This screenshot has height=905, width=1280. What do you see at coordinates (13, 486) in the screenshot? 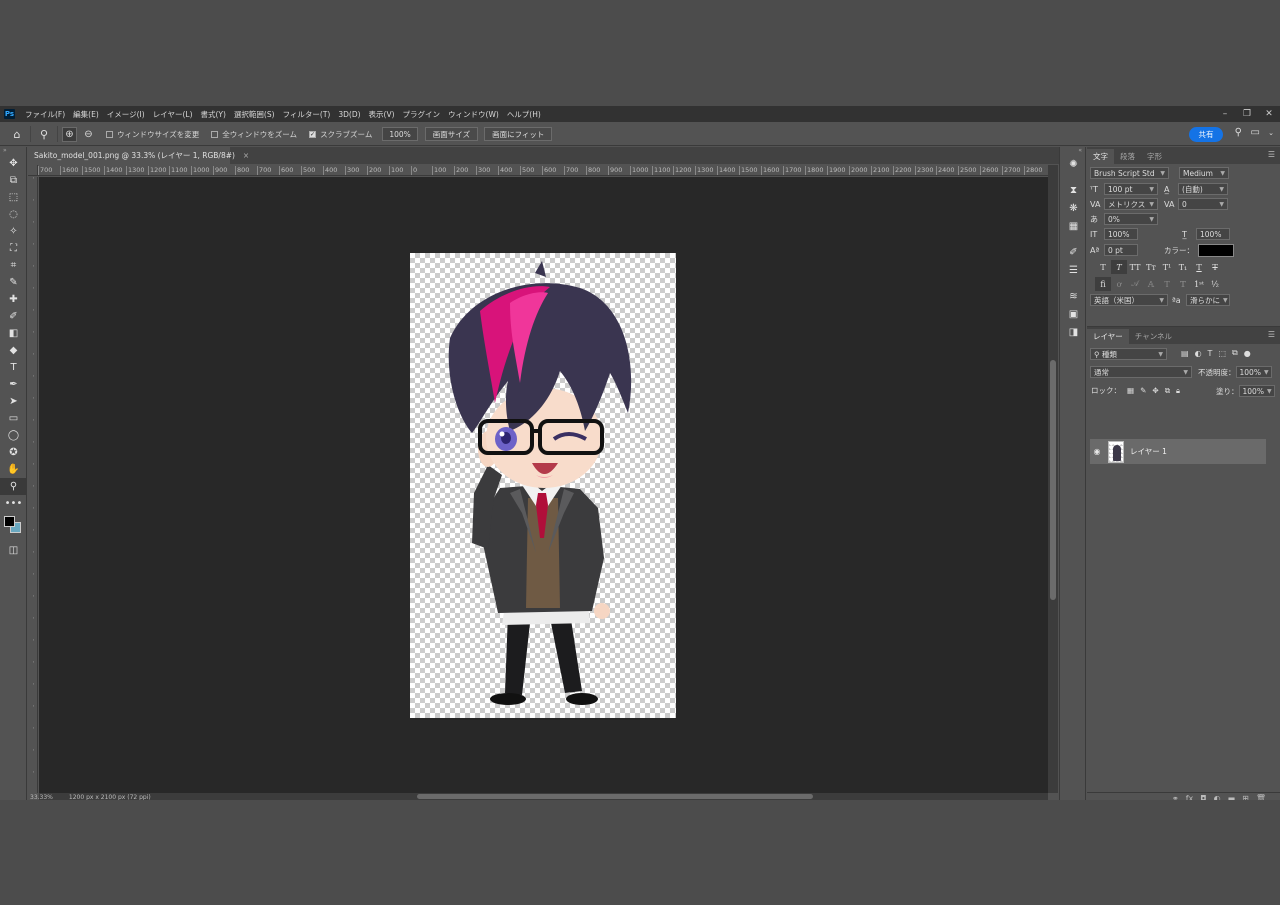
I see `zoom-tool-icon: ⚲` at bounding box center [13, 486].